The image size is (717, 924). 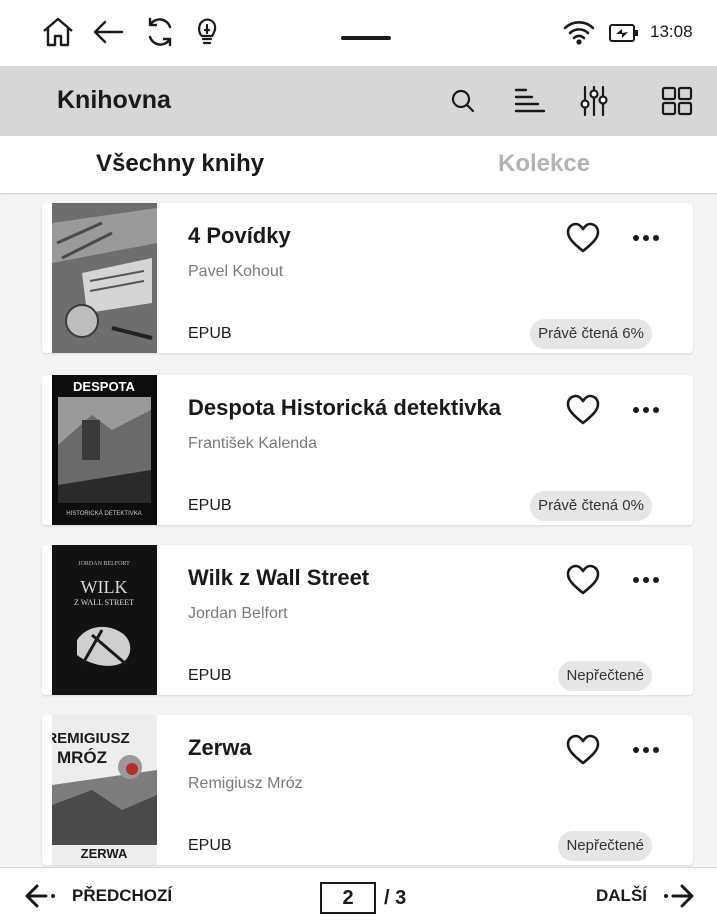 What do you see at coordinates (108, 32) in the screenshot?
I see `back-arrow-icon` at bounding box center [108, 32].